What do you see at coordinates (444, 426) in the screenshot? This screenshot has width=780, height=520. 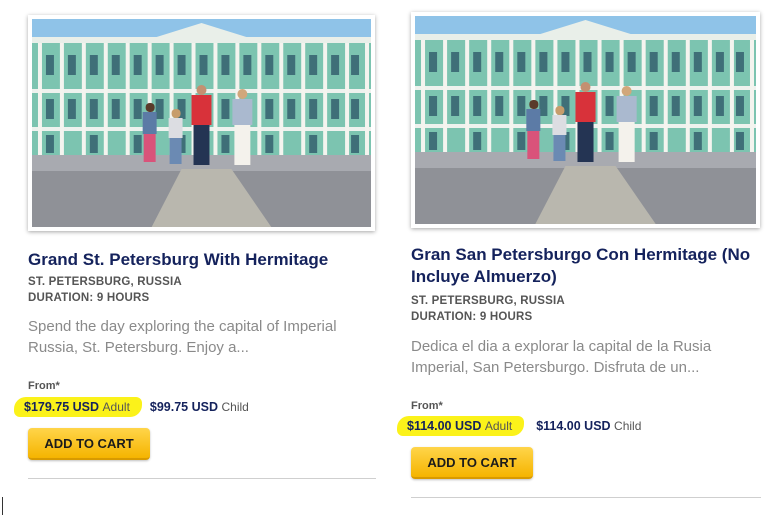 I see `adult-price: $114.00 USD` at bounding box center [444, 426].